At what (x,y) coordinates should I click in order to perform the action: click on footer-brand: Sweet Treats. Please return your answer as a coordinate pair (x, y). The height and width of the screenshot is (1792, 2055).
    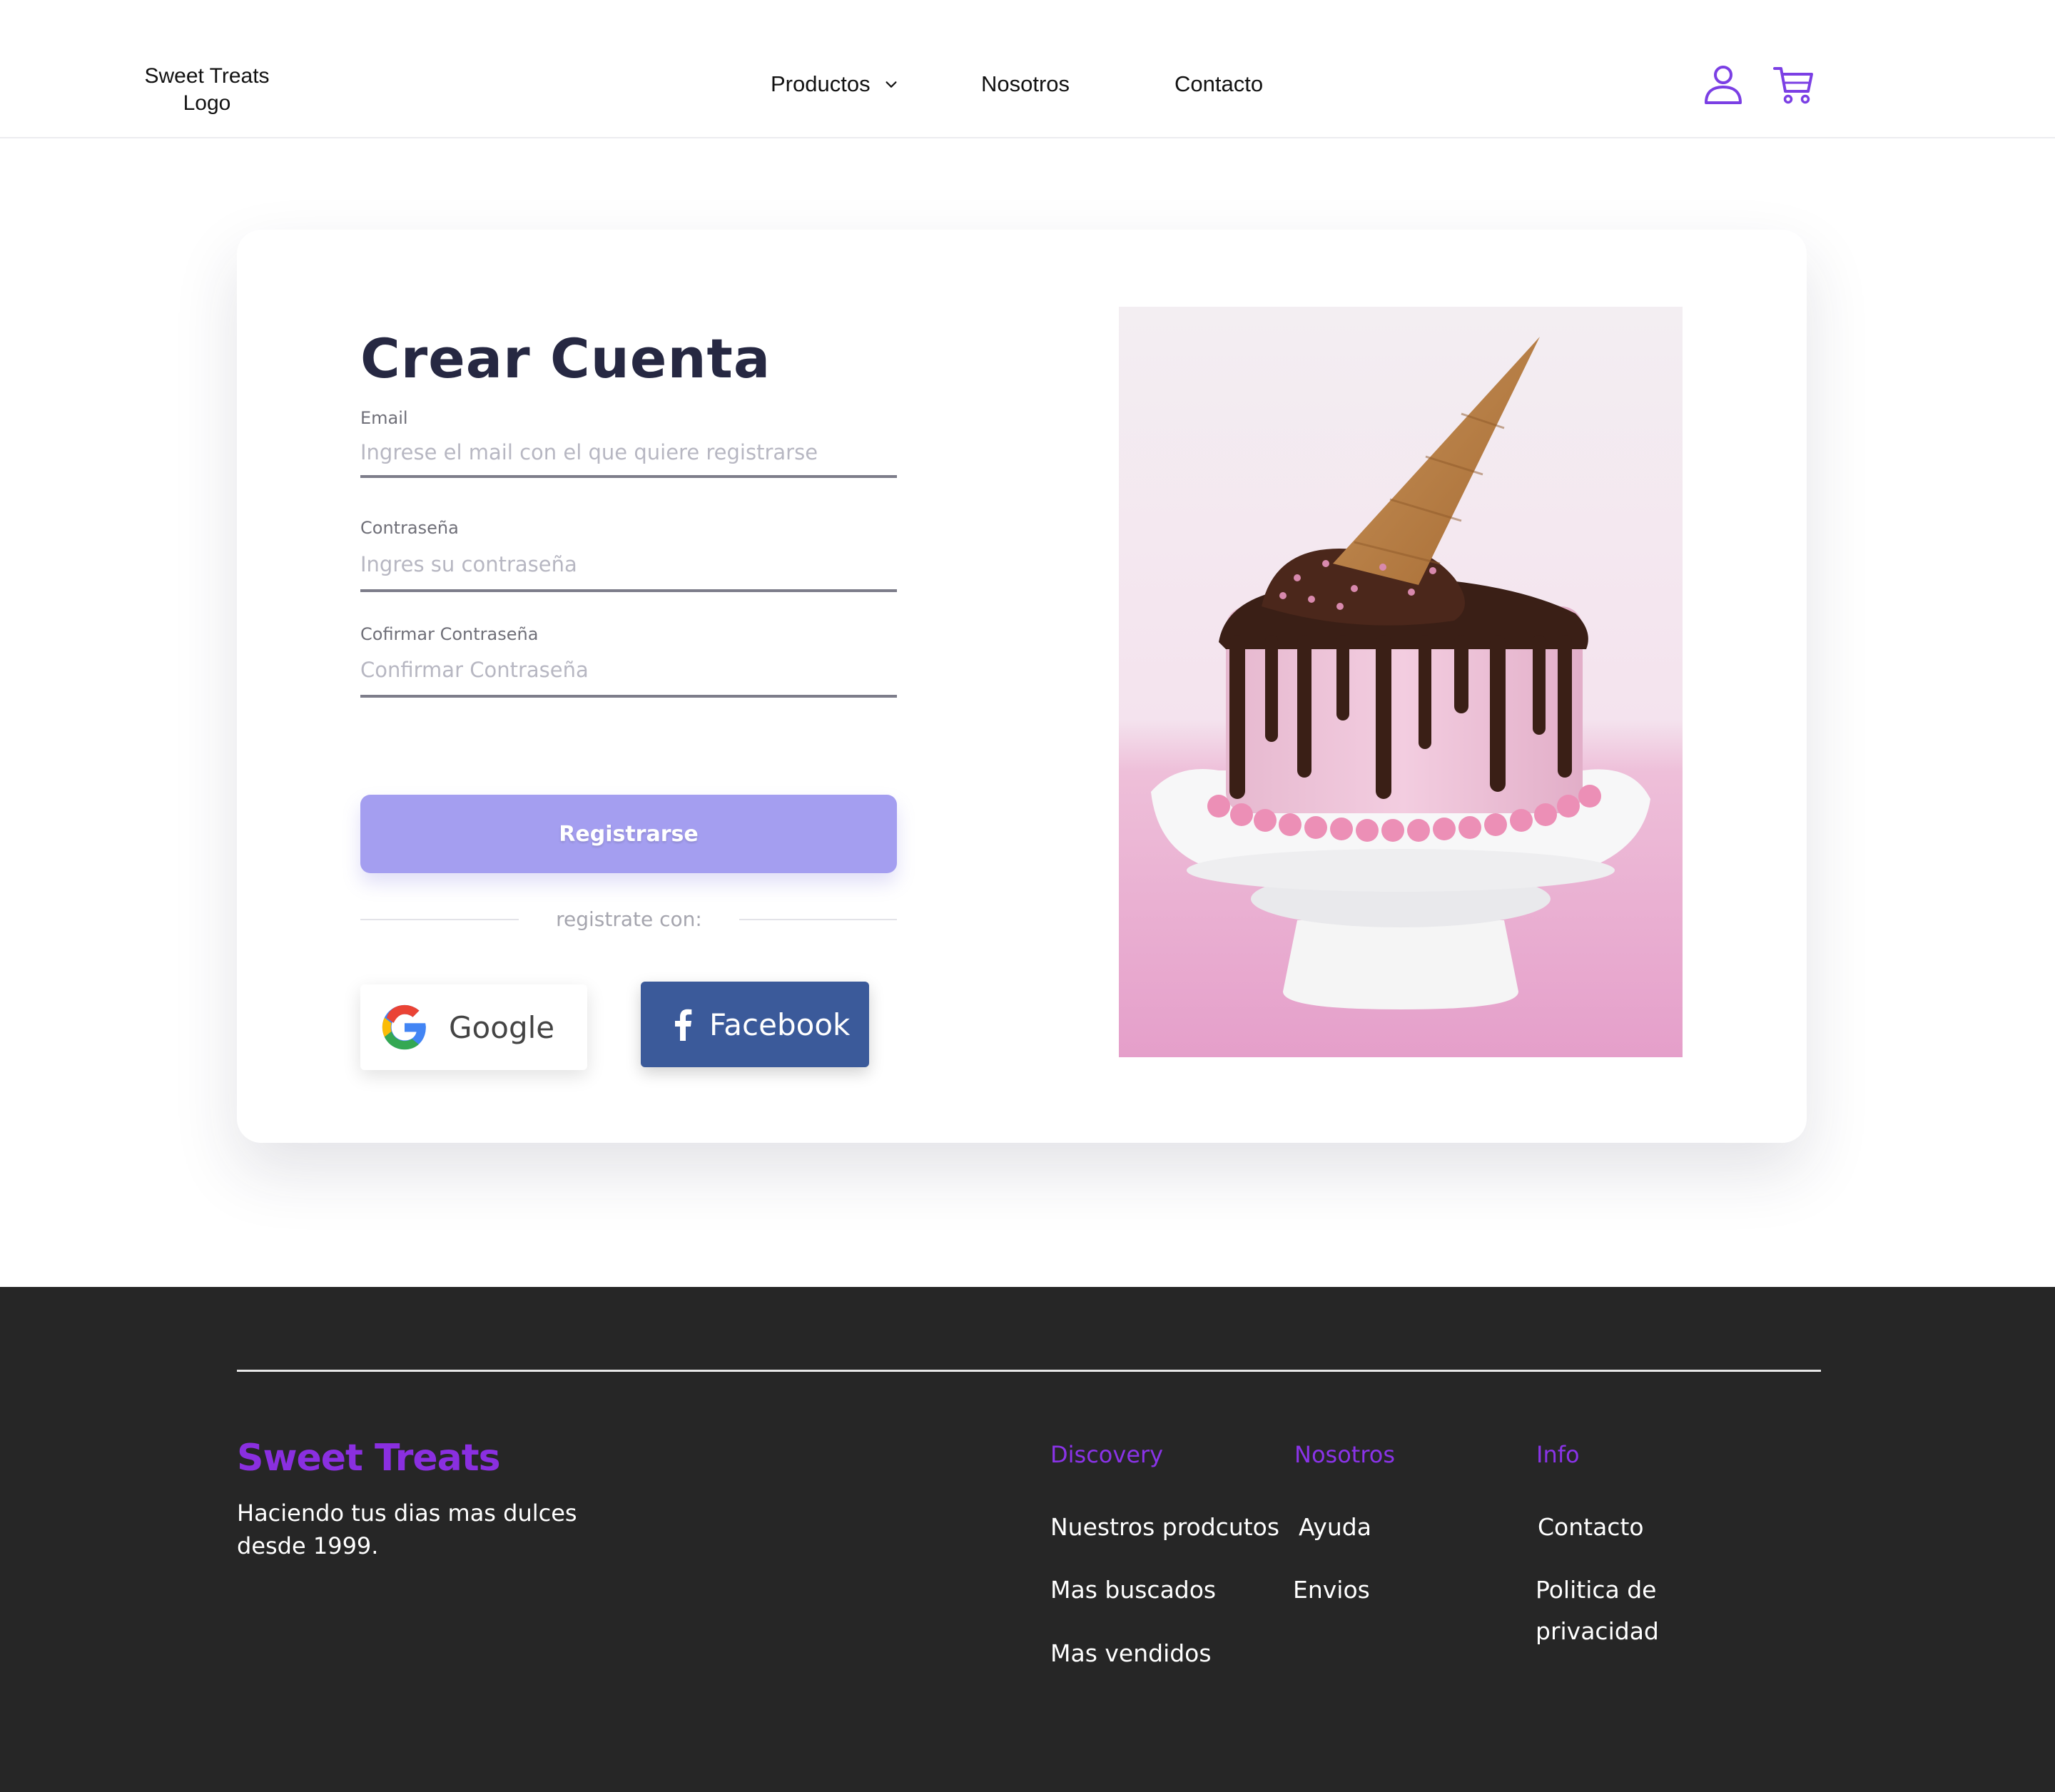
    Looking at the image, I should click on (369, 1458).